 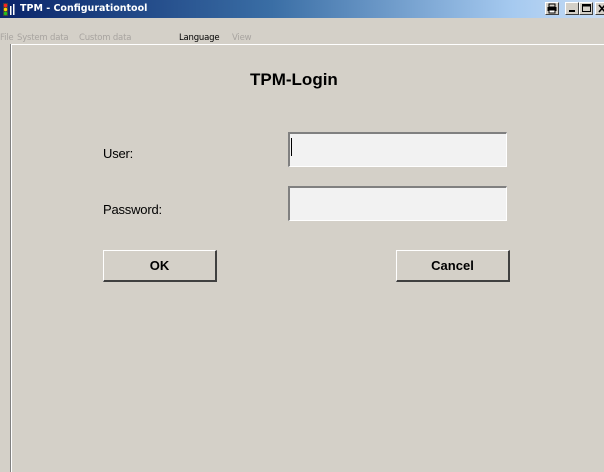 What do you see at coordinates (242, 38) in the screenshot?
I see `menu-view: View` at bounding box center [242, 38].